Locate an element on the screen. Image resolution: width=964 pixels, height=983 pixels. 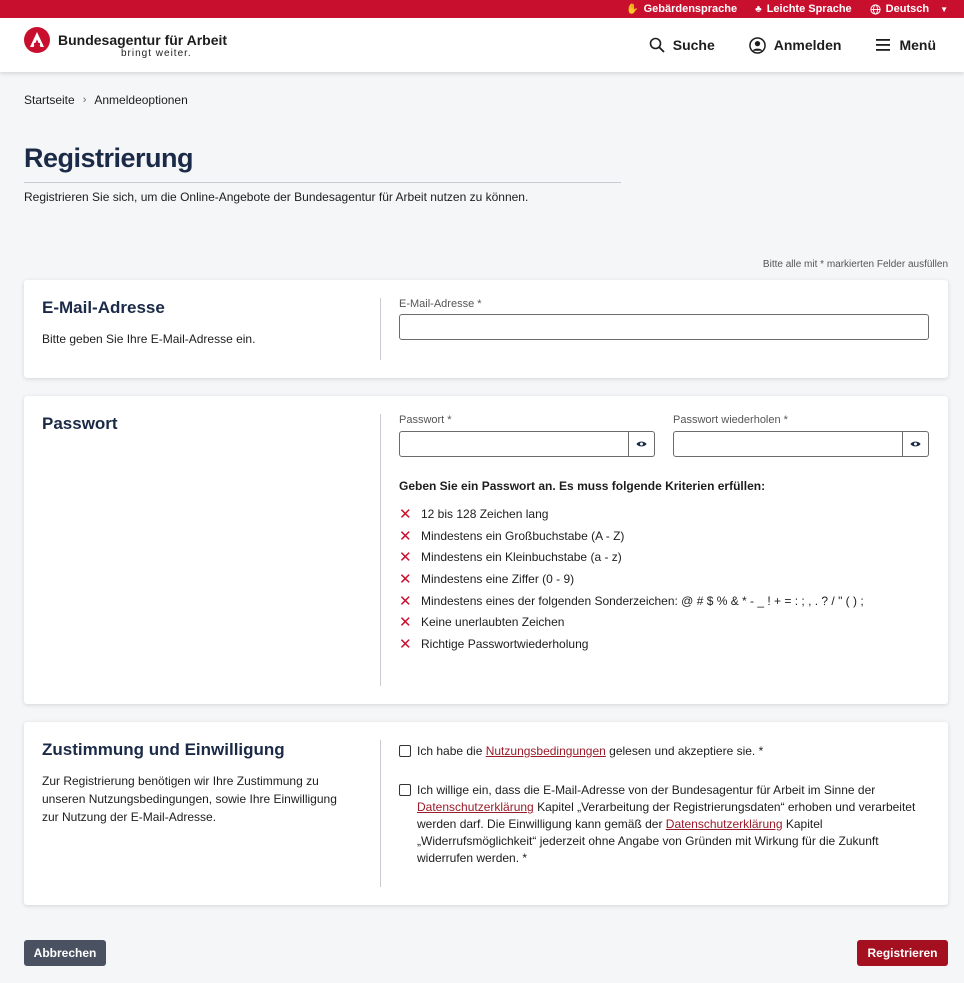
email-section-description: Bitte geben Sie Ihre E-Mail-Adresse ein. is located at coordinates (149, 339).